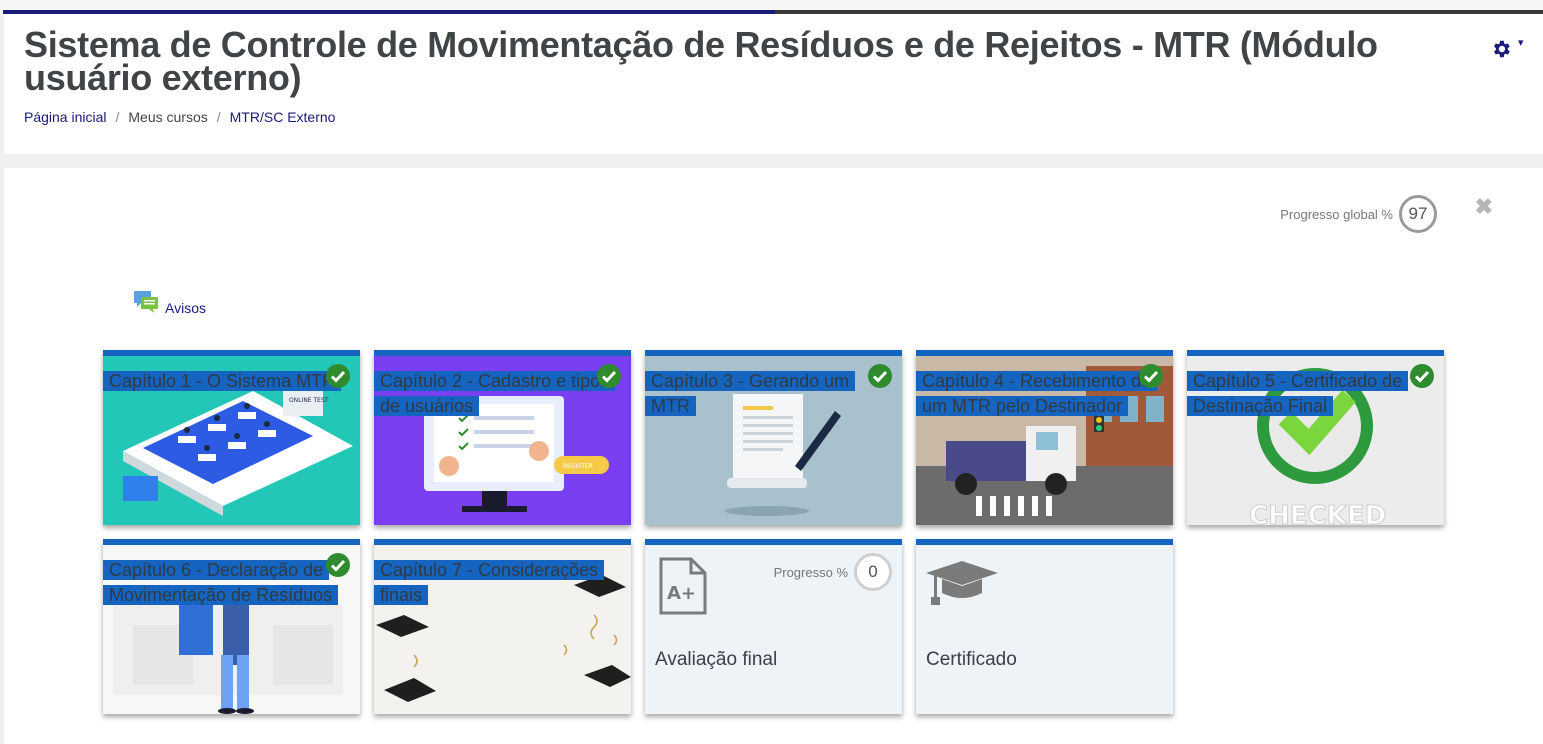  What do you see at coordinates (146, 302) in the screenshot?
I see `forum-icon` at bounding box center [146, 302].